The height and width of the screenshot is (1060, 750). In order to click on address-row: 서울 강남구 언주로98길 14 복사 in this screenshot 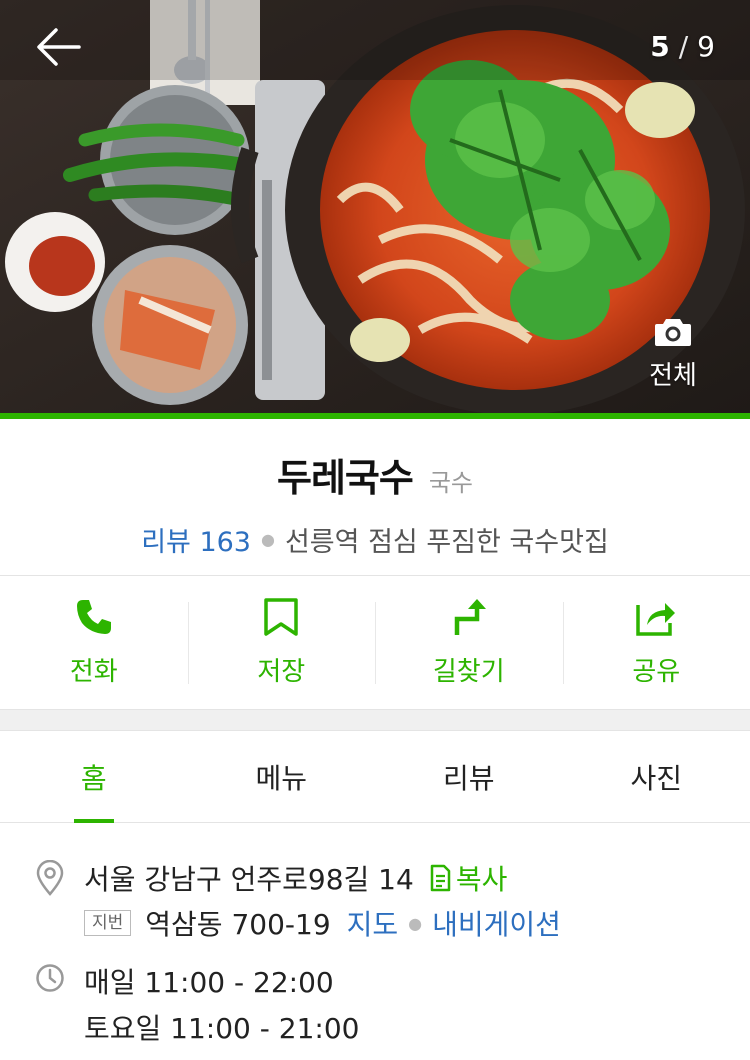, I will do `click(295, 878)`.